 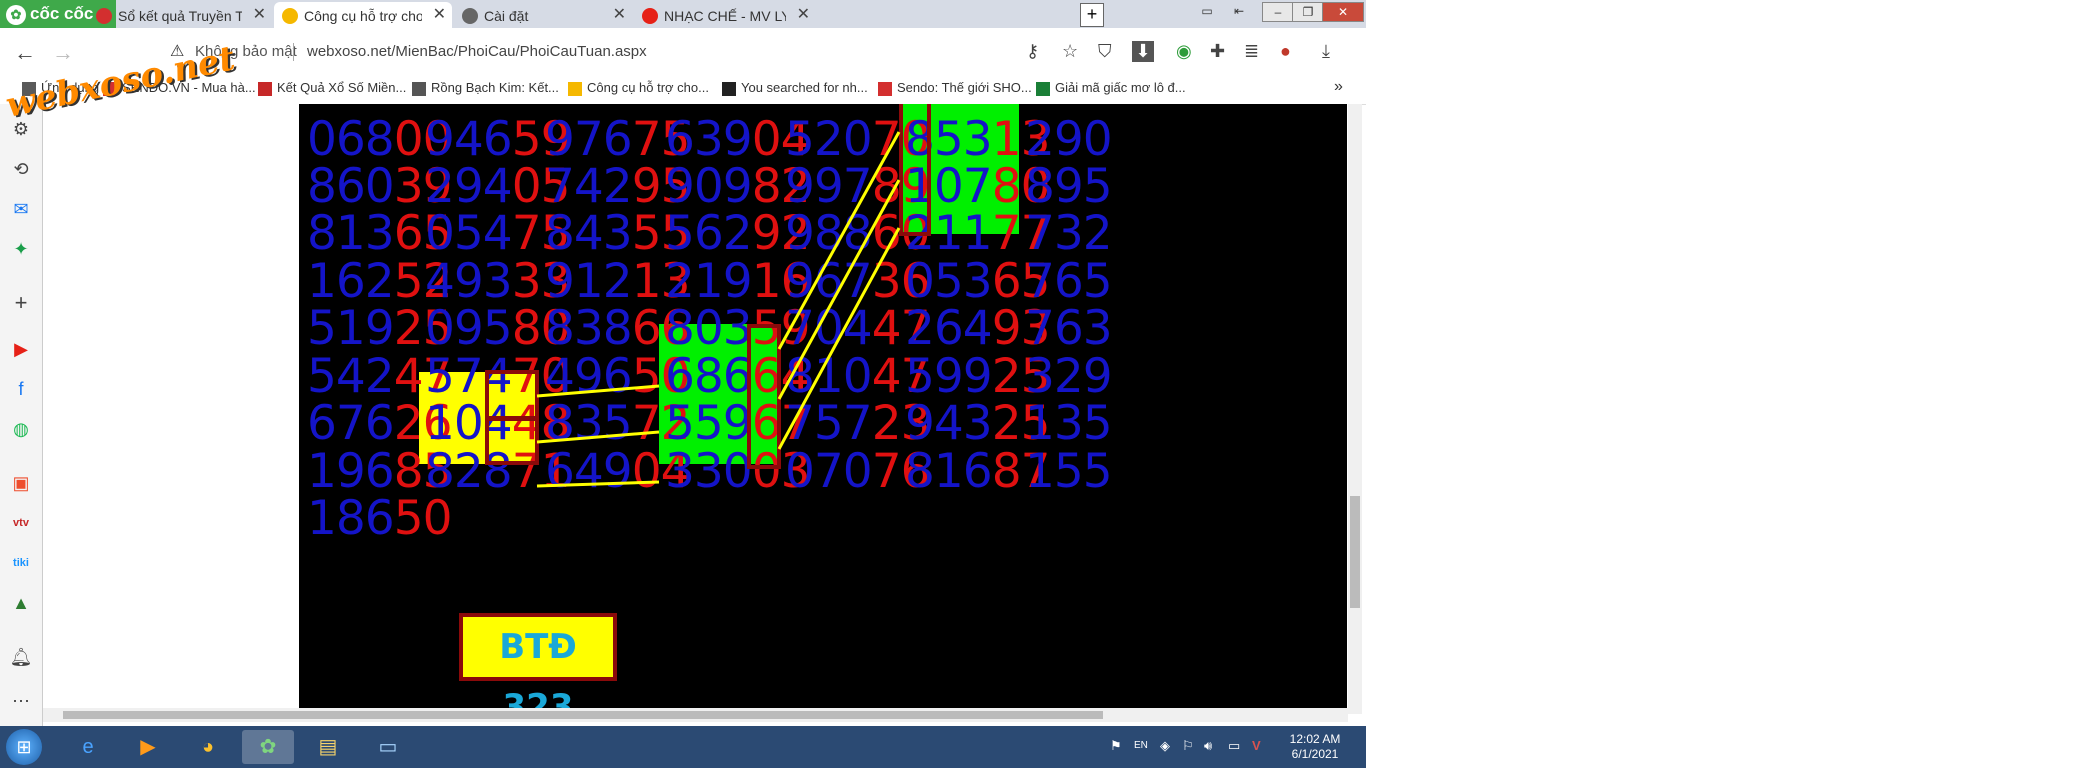 I want to click on close-window-button: ✕, so click(x=1343, y=12).